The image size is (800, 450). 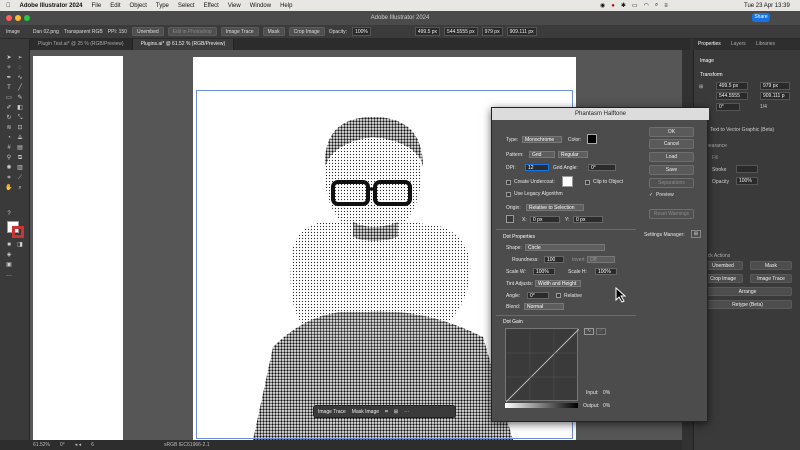 What do you see at coordinates (9, 245) in the screenshot?
I see `color-mode-icon: ■` at bounding box center [9, 245].